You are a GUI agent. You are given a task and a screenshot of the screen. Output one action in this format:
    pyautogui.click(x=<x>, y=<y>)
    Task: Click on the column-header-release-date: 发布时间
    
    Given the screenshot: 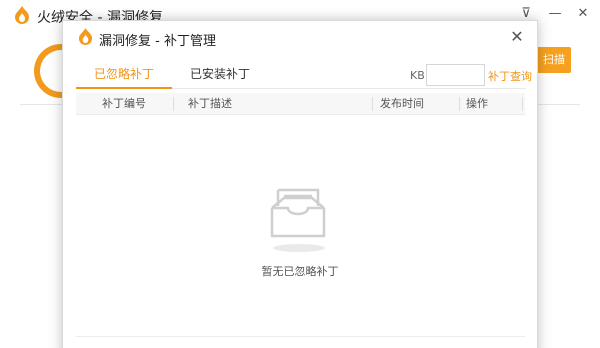 What is the action you would take?
    pyautogui.click(x=402, y=104)
    